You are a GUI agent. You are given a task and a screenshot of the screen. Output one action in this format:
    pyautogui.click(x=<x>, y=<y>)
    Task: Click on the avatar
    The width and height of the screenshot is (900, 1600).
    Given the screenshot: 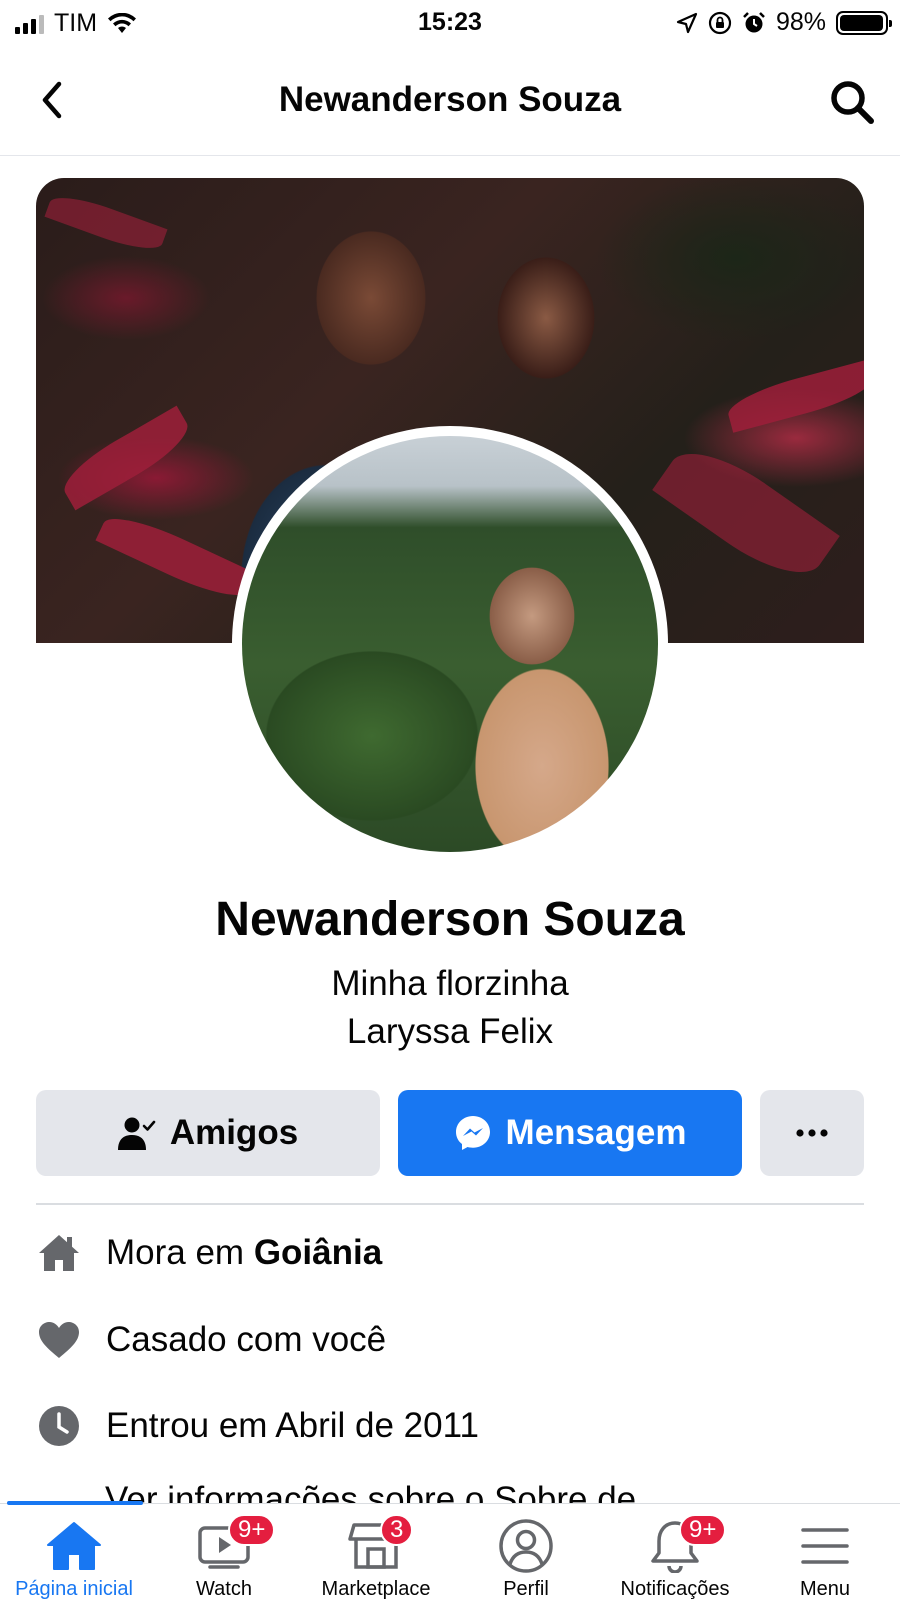 What is the action you would take?
    pyautogui.click(x=450, y=644)
    